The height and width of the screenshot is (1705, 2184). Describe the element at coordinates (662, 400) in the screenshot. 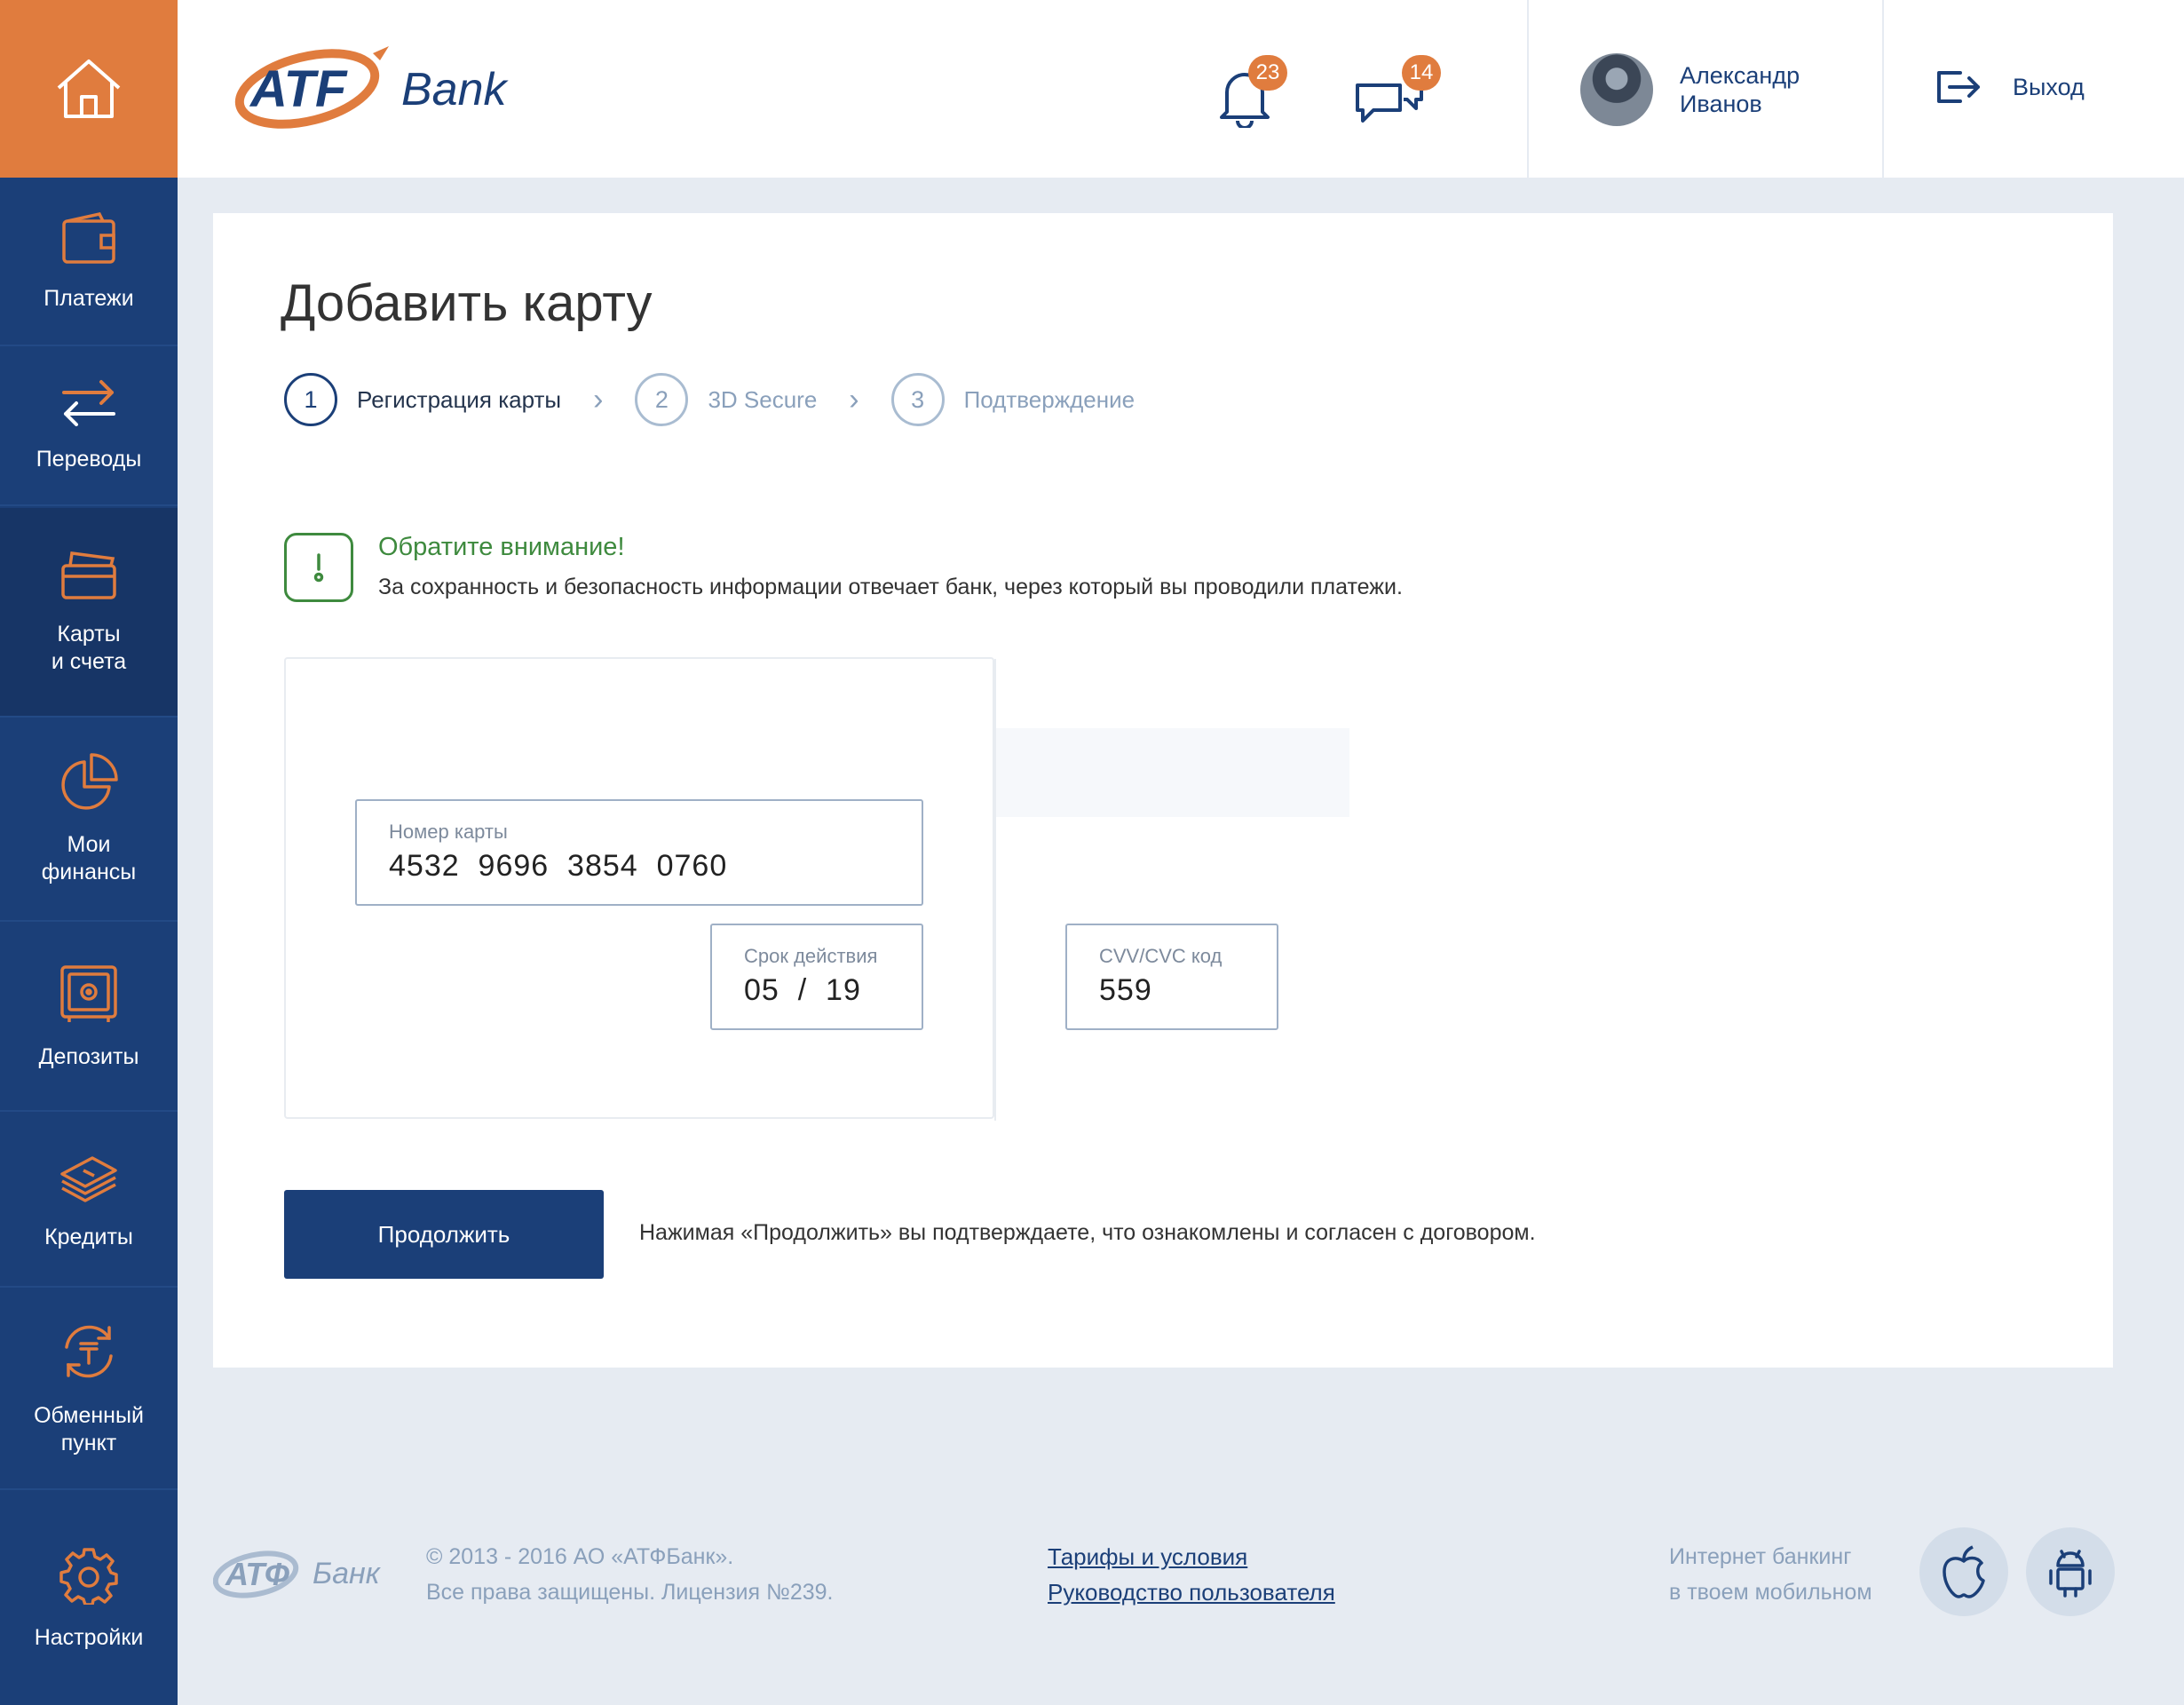

I see `step-number: 2` at that location.